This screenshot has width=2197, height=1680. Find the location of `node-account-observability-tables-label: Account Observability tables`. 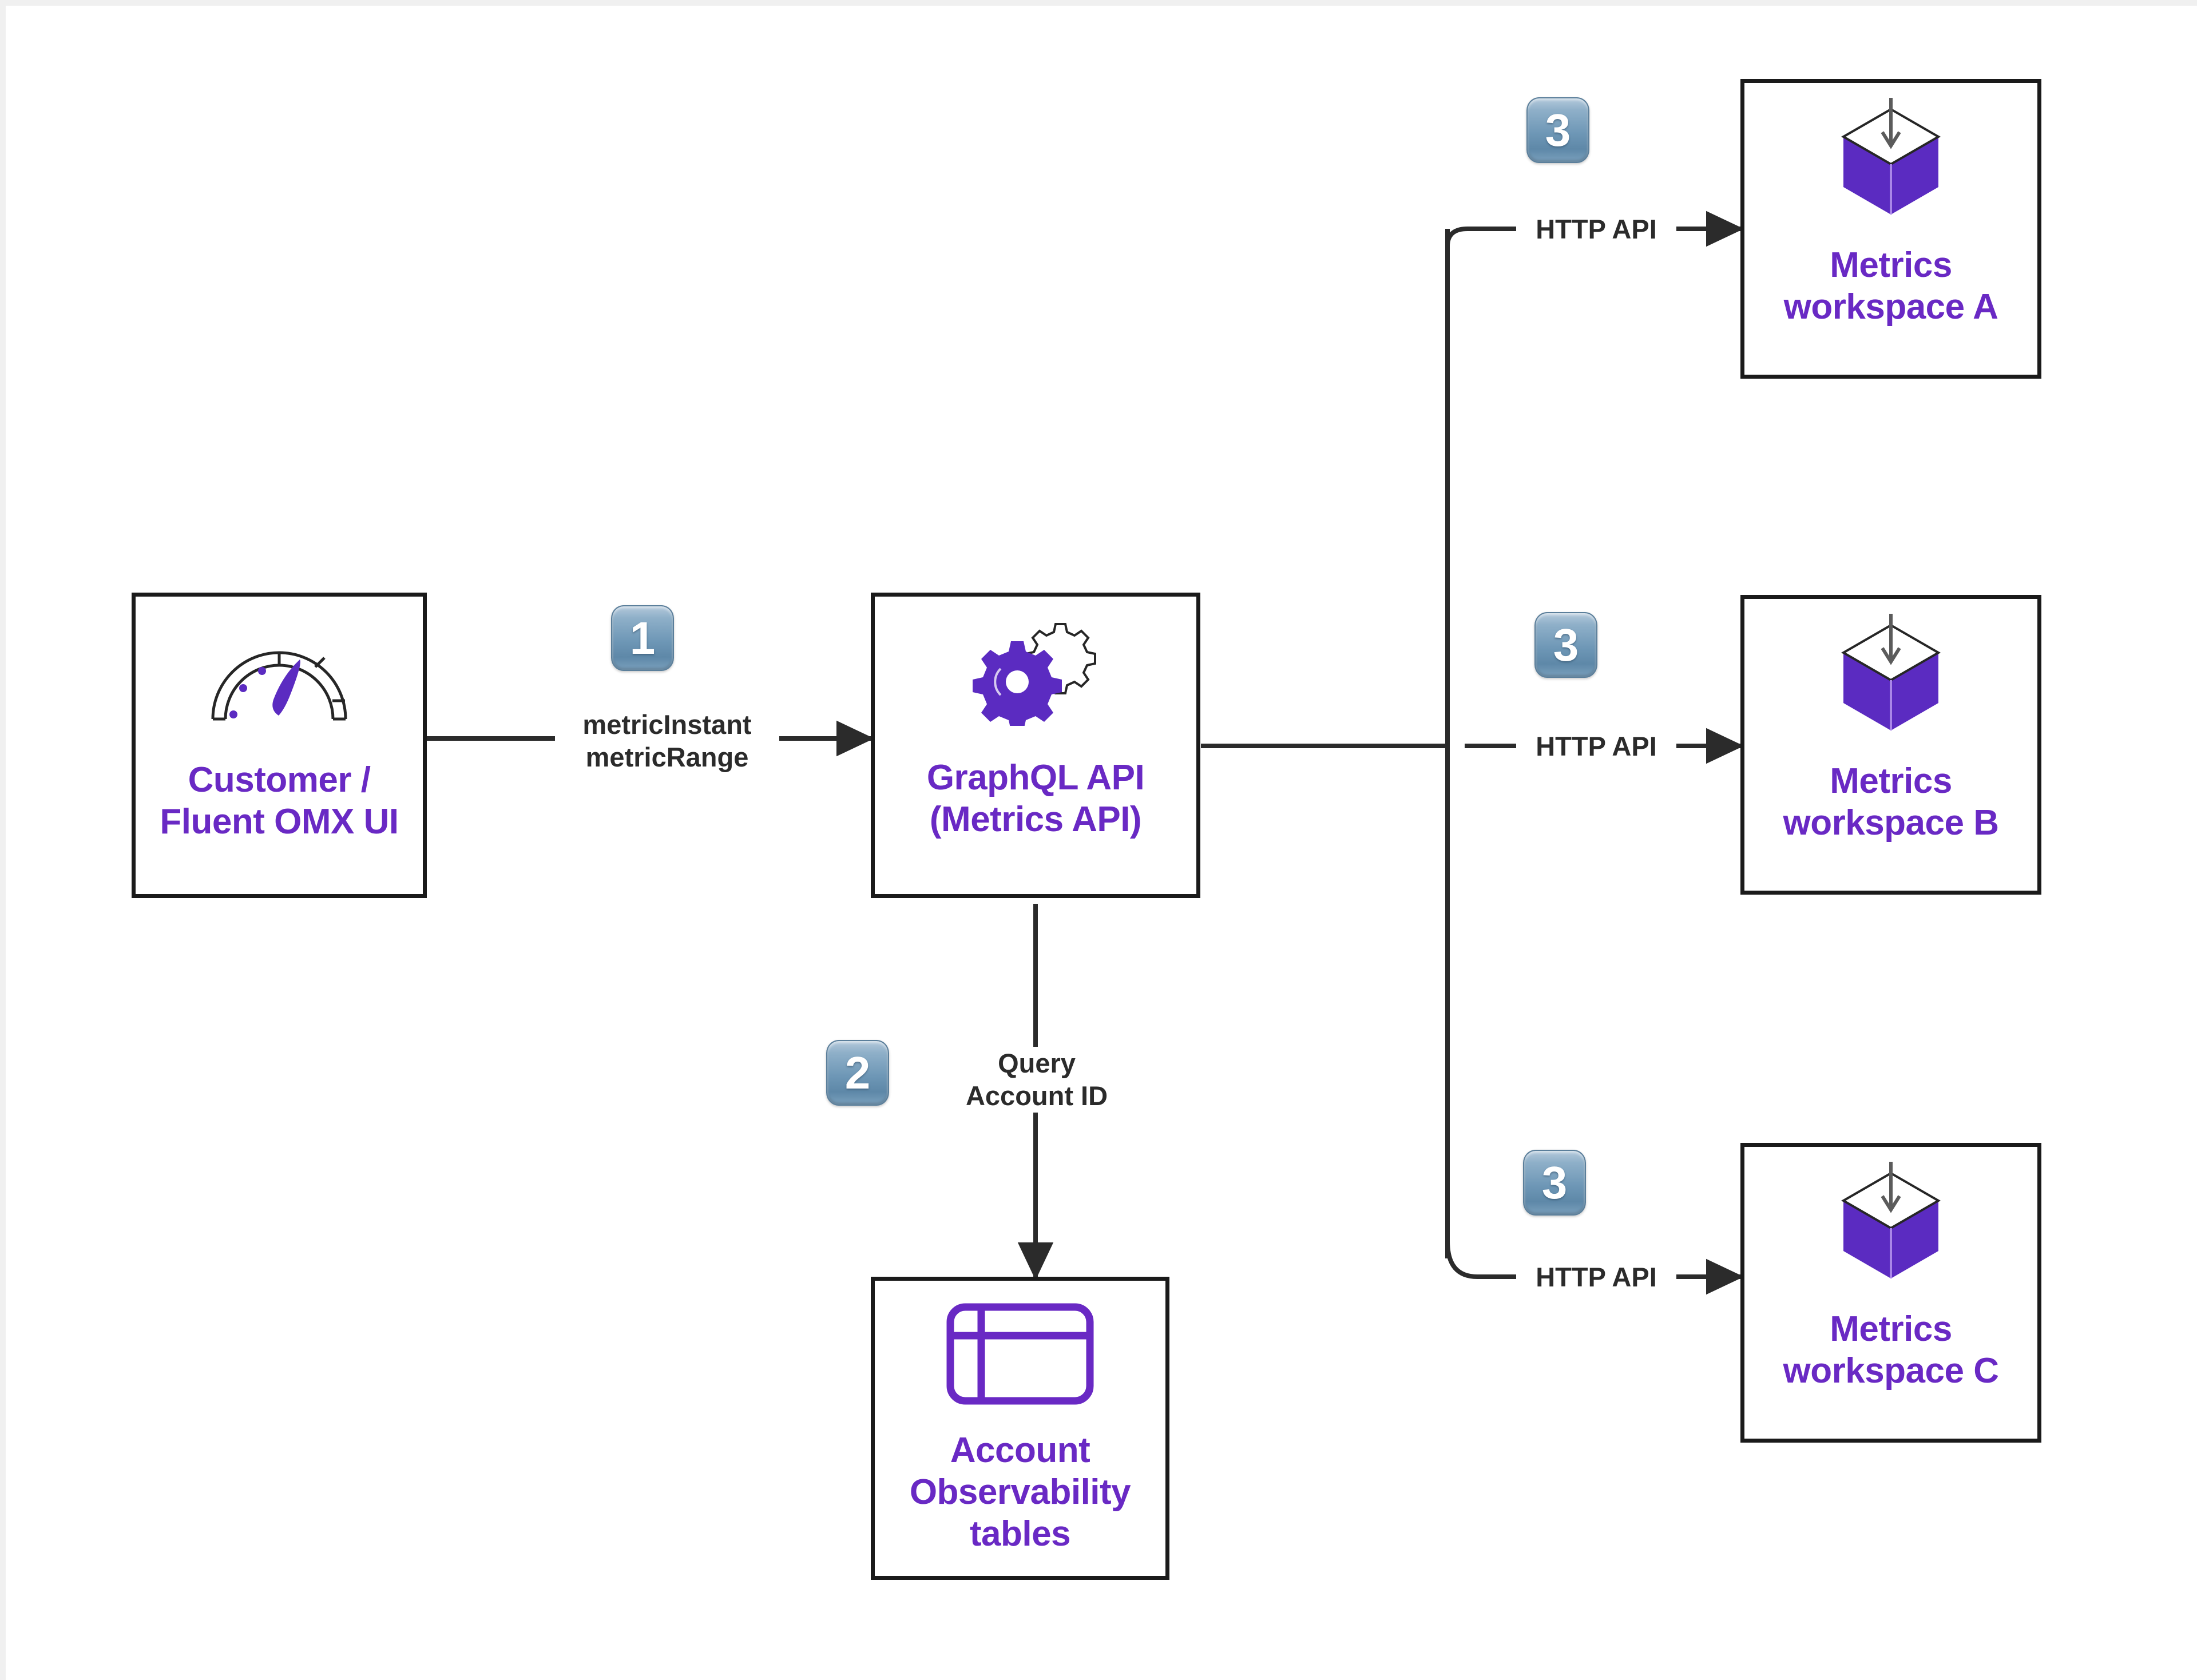

node-account-observability-tables-label: Account Observability tables is located at coordinates (1020, 1493).